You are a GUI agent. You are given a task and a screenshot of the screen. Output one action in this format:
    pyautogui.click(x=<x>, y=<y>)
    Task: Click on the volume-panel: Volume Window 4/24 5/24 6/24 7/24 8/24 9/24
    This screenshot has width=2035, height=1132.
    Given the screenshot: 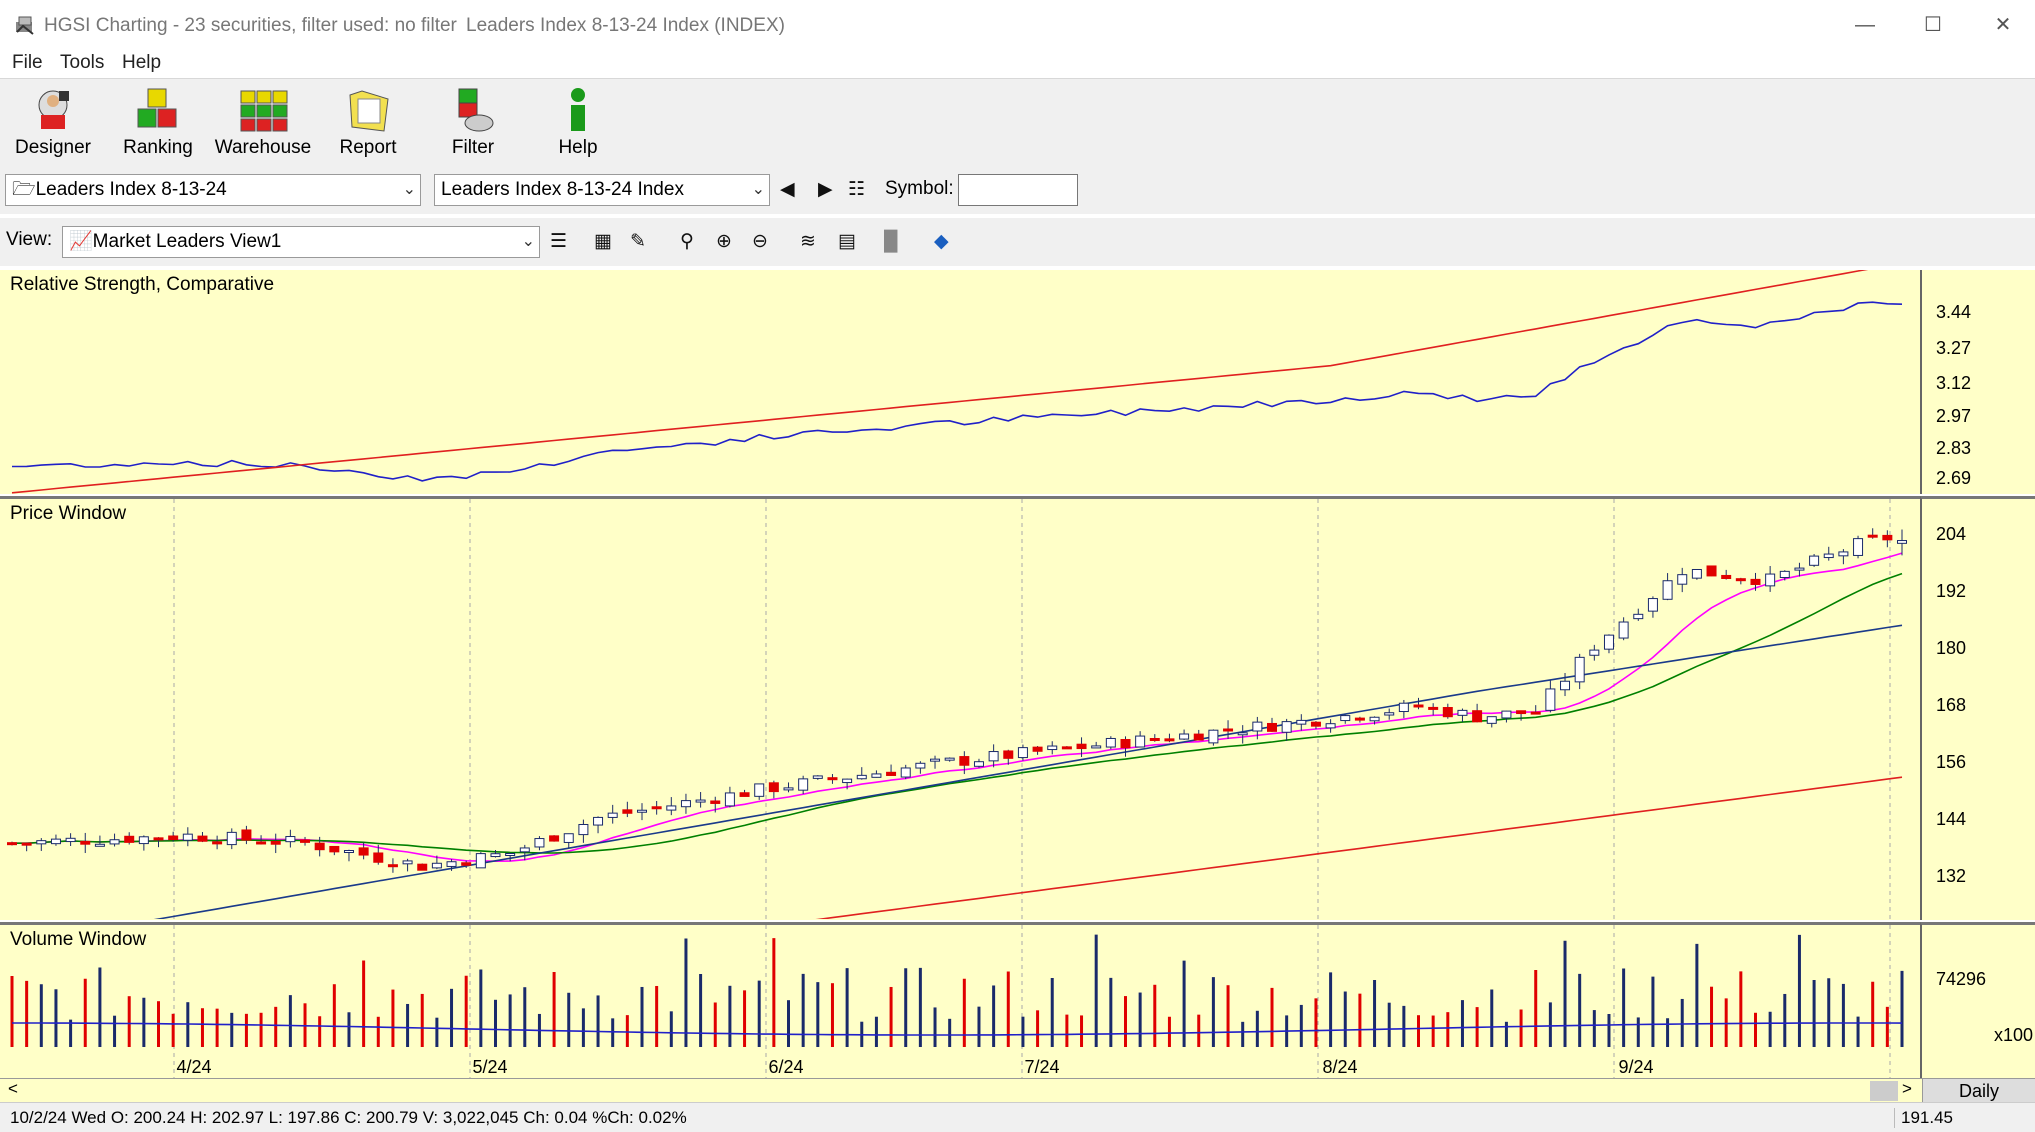 What is the action you would take?
    pyautogui.click(x=960, y=1000)
    